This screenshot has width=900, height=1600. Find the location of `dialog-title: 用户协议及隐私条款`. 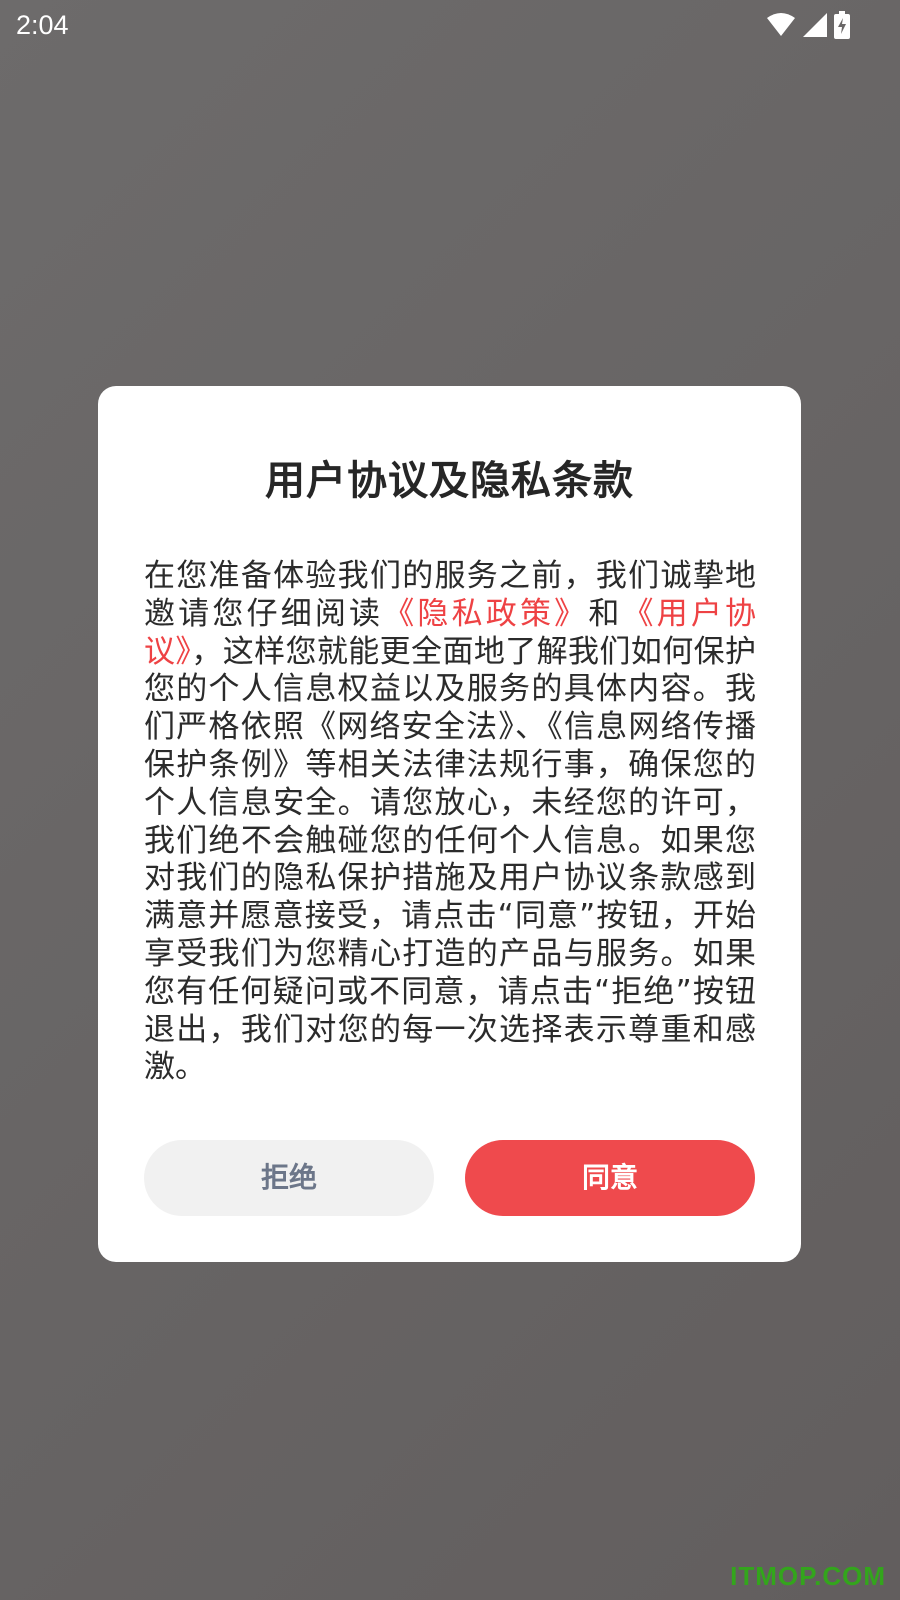

dialog-title: 用户协议及隐私条款 is located at coordinates (449, 481).